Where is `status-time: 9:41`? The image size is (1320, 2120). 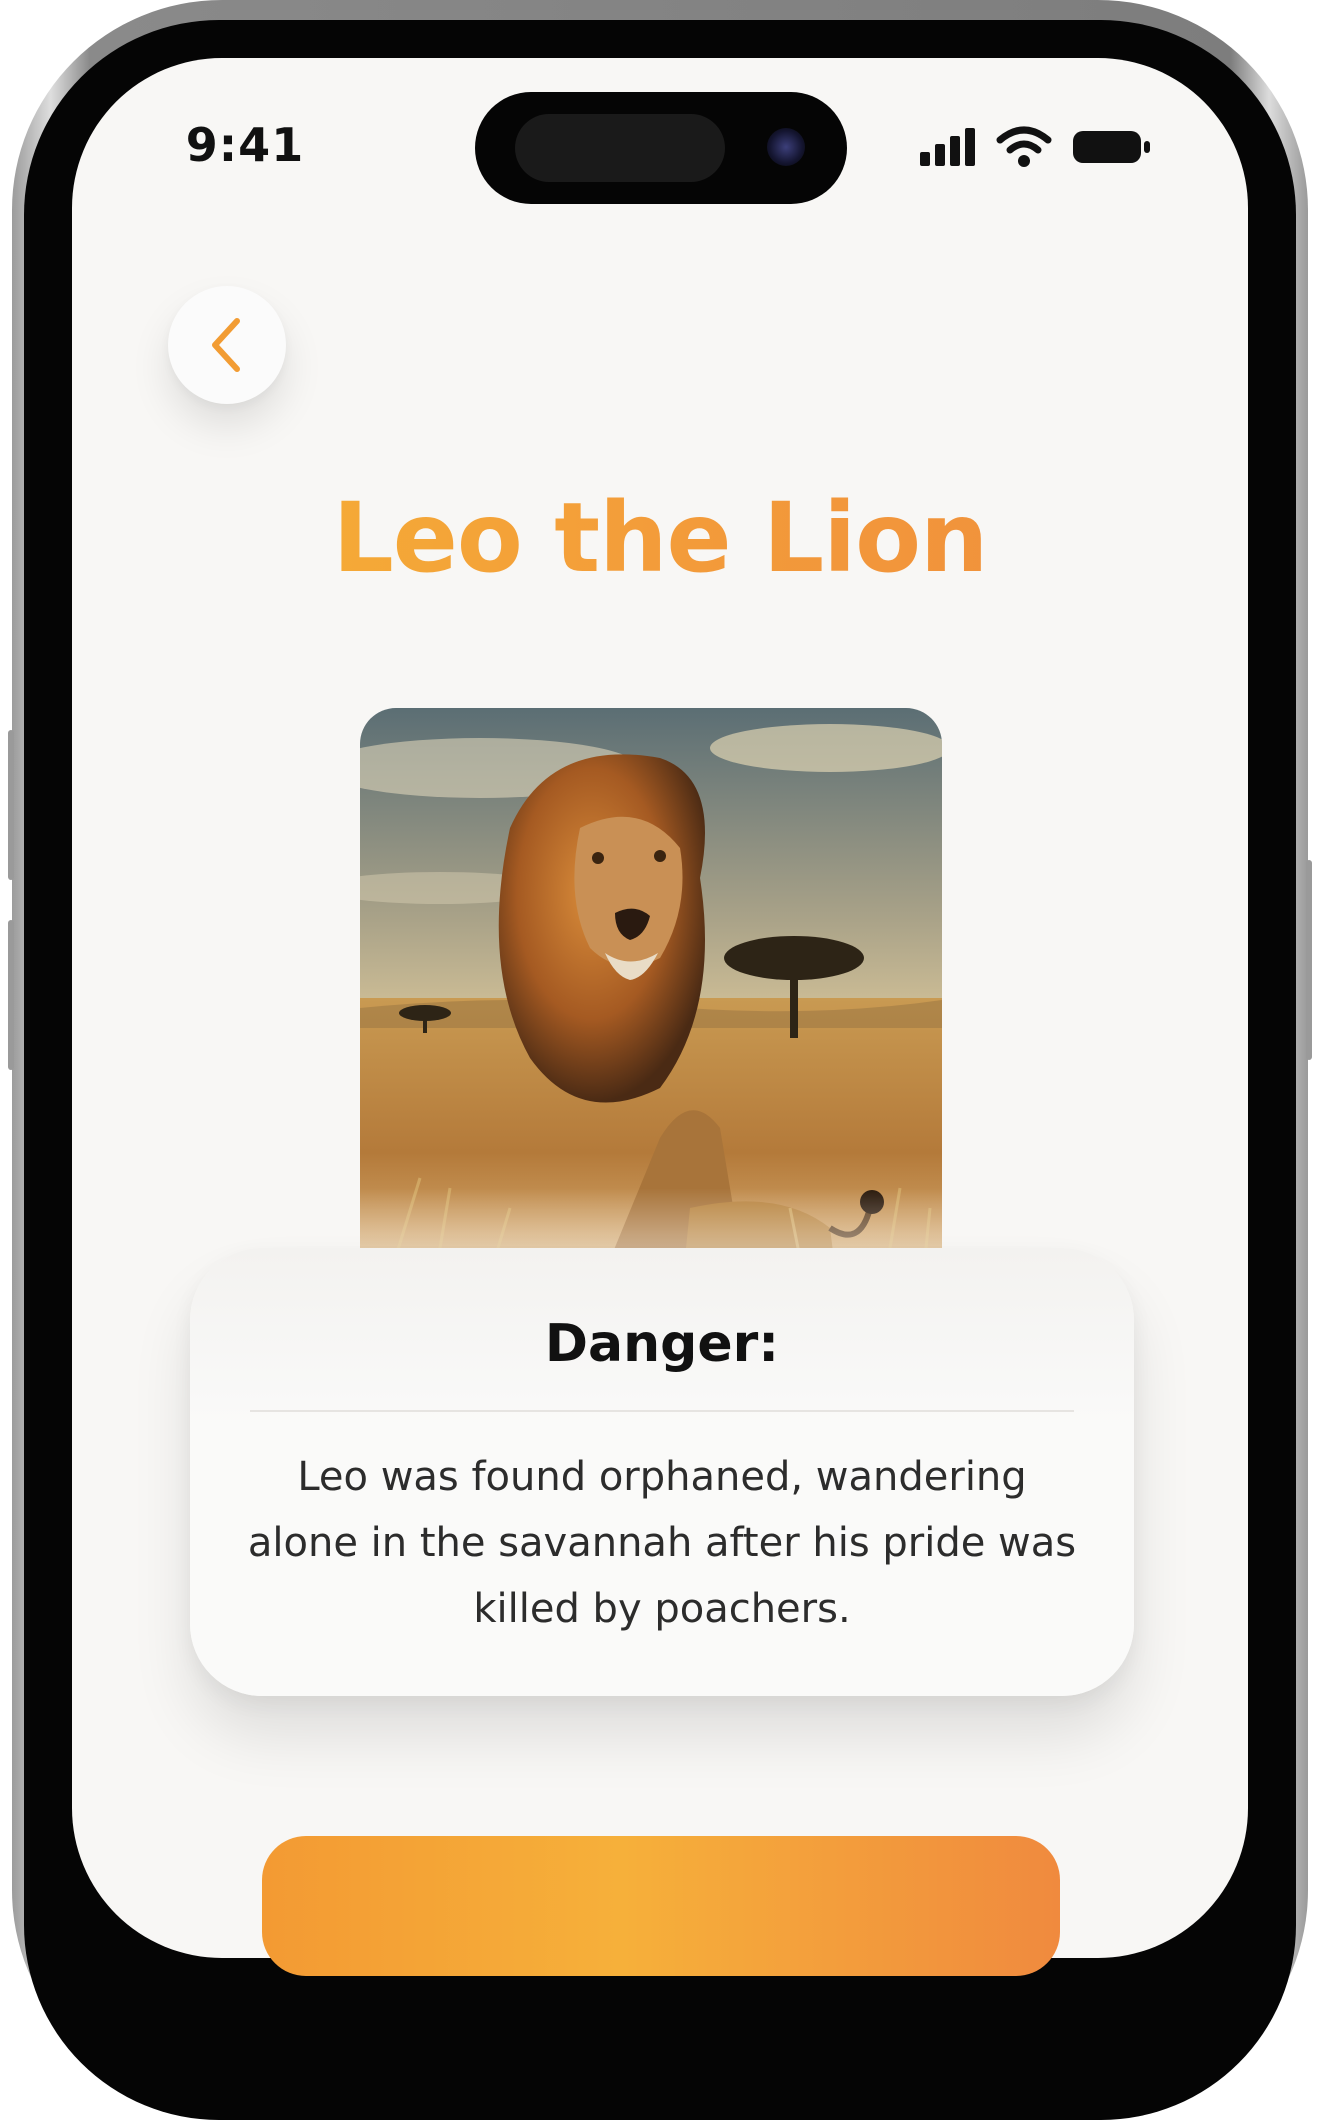
status-time: 9:41 is located at coordinates (245, 145).